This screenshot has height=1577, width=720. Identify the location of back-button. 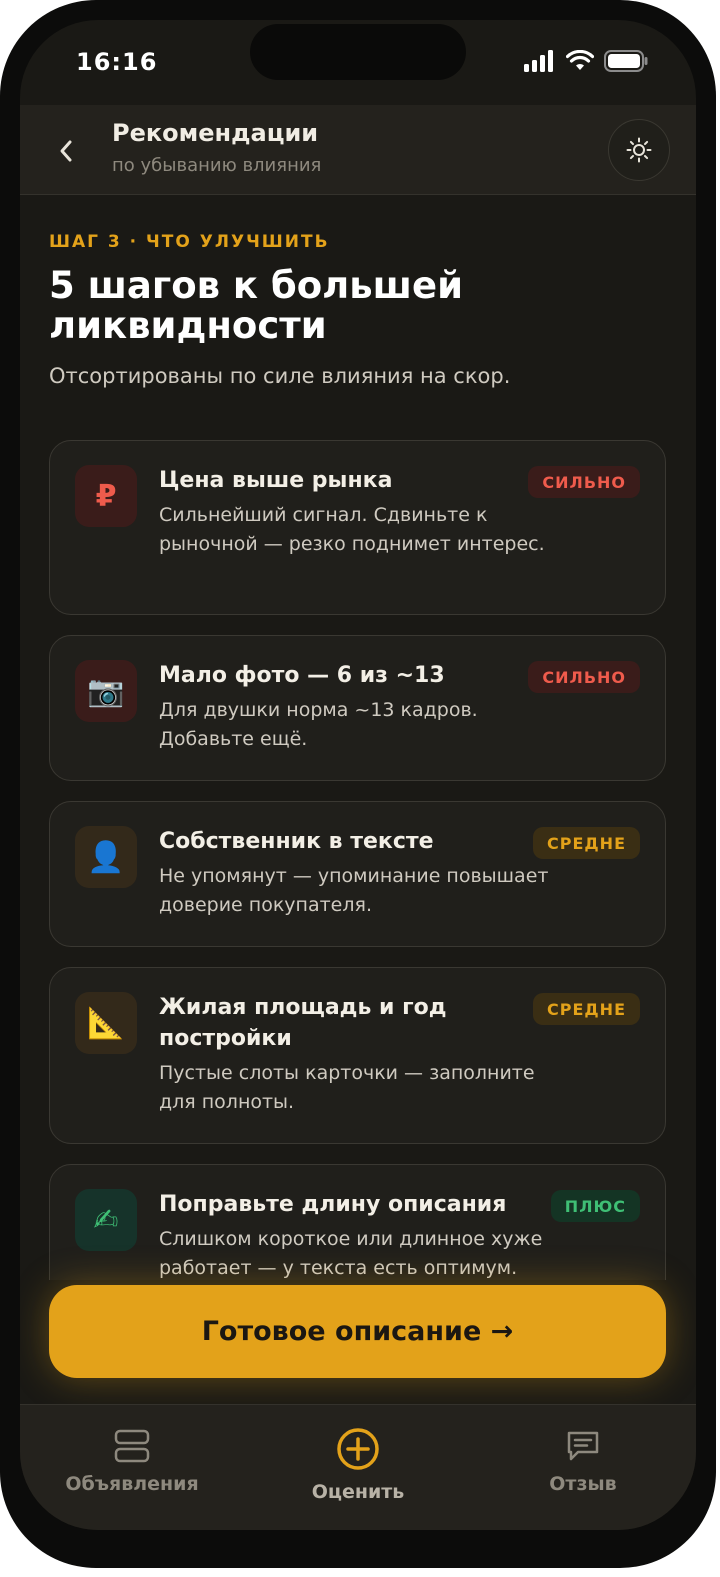
(66, 151).